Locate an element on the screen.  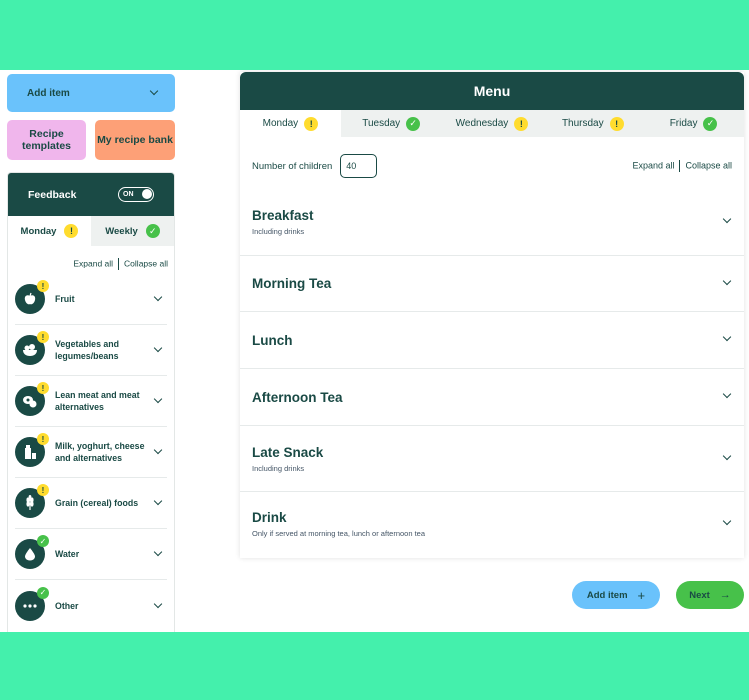
feedback-toggle-label: ON is located at coordinates (128, 194).